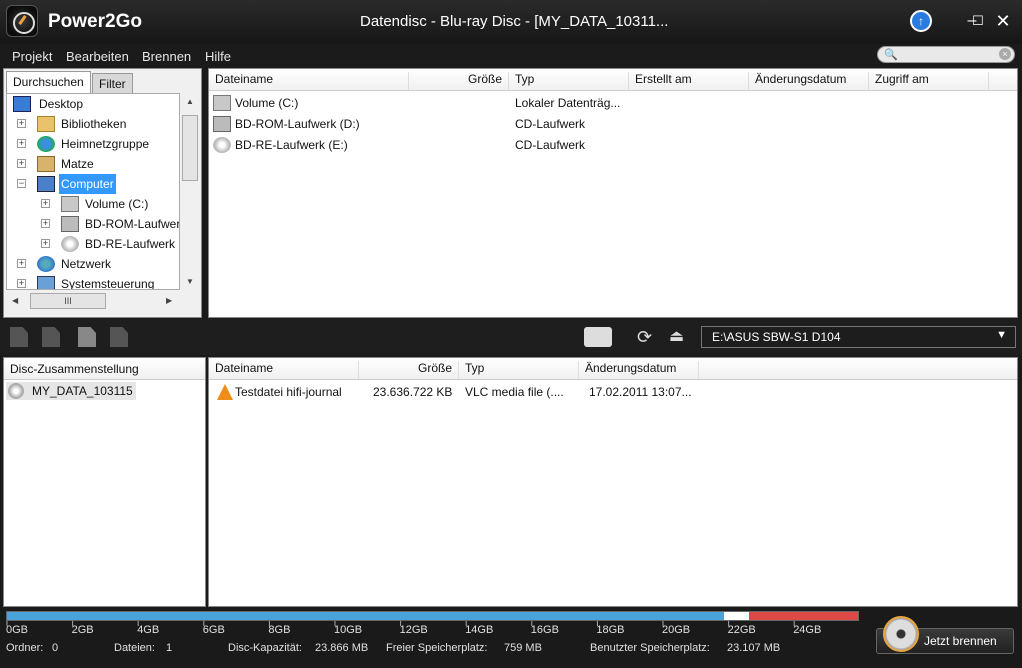 This screenshot has width=1022, height=668. I want to click on capacity-tick-label: 22GB, so click(741, 630).